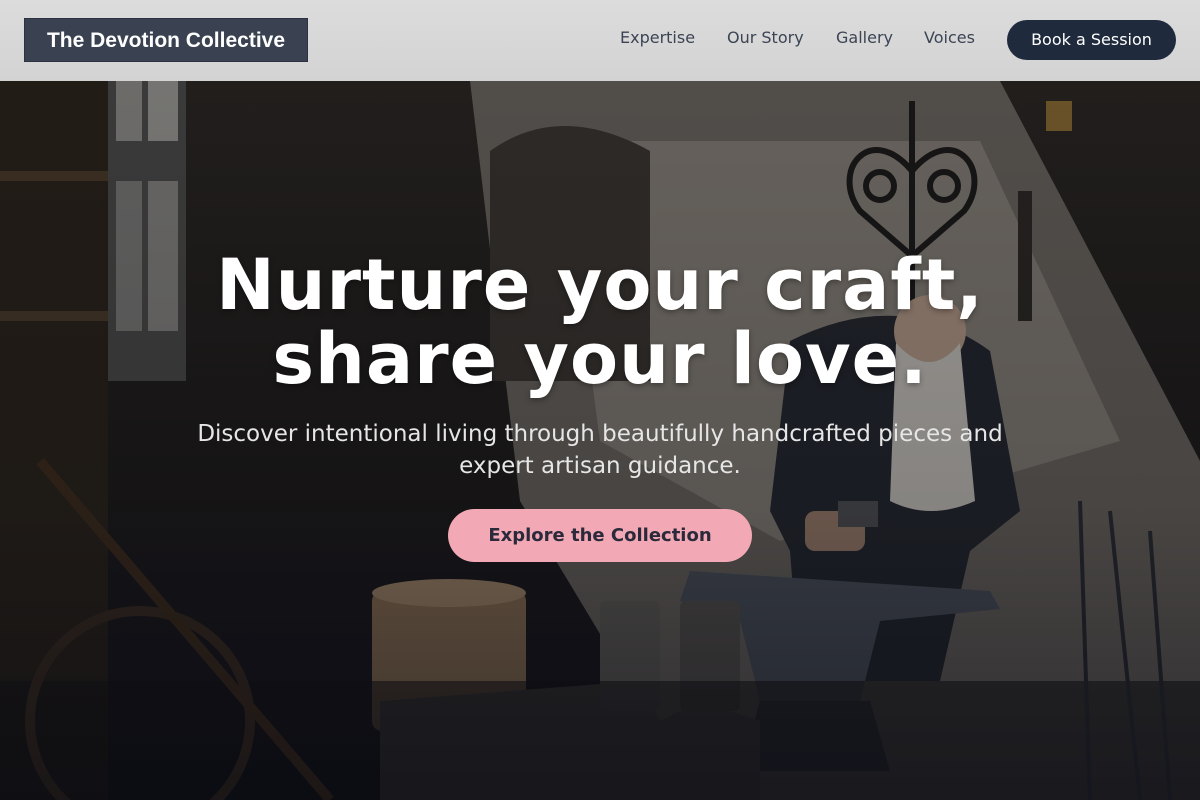 The image size is (1200, 800). I want to click on book-session-button: Book a Session, so click(1091, 40).